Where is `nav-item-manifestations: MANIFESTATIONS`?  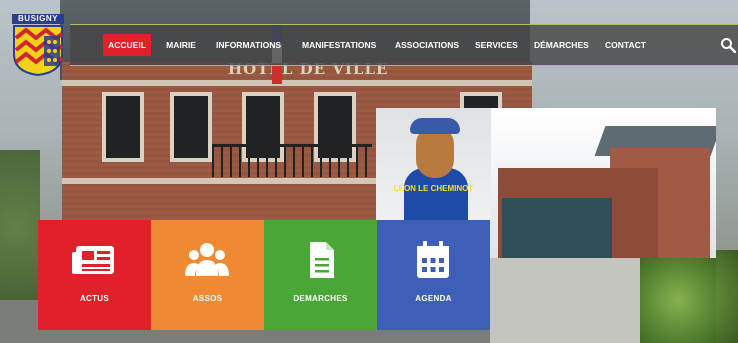 nav-item-manifestations: MANIFESTATIONS is located at coordinates (339, 45).